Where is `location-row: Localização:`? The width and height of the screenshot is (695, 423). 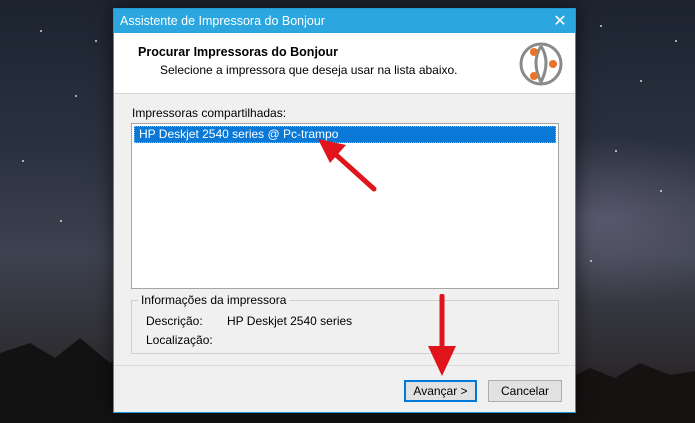
location-row: Localização: is located at coordinates (179, 340).